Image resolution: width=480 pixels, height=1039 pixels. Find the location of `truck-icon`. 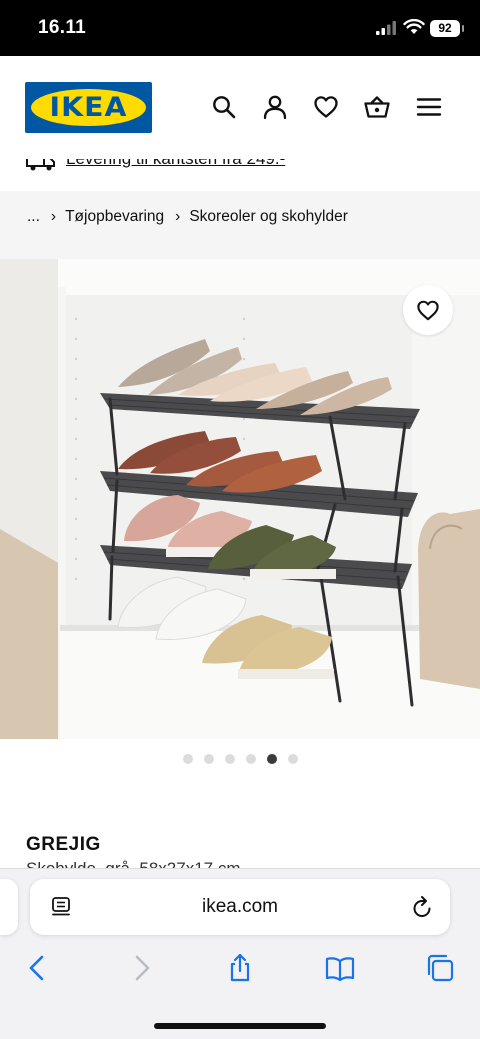

truck-icon is located at coordinates (40, 165).